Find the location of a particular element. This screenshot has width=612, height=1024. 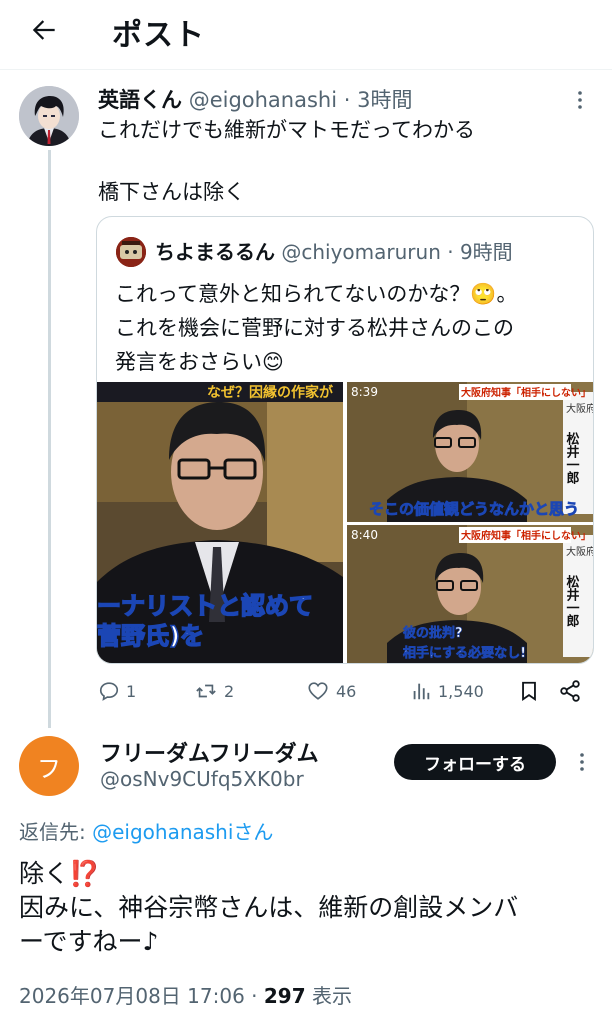

post-text: 除く⁉️ 因みに、神谷宗幣さんは、維新の創設メンバ ーですねー♪ is located at coordinates (309, 908).